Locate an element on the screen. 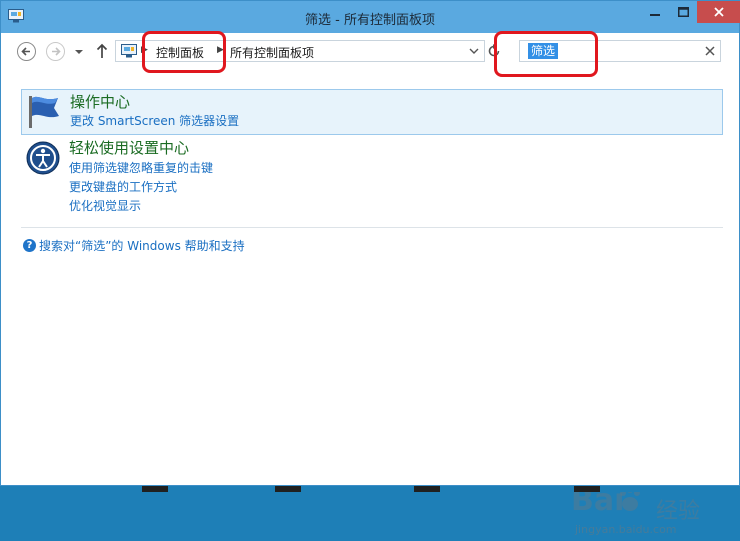 The height and width of the screenshot is (541, 740). arrow-right-icon is located at coordinates (56, 51).